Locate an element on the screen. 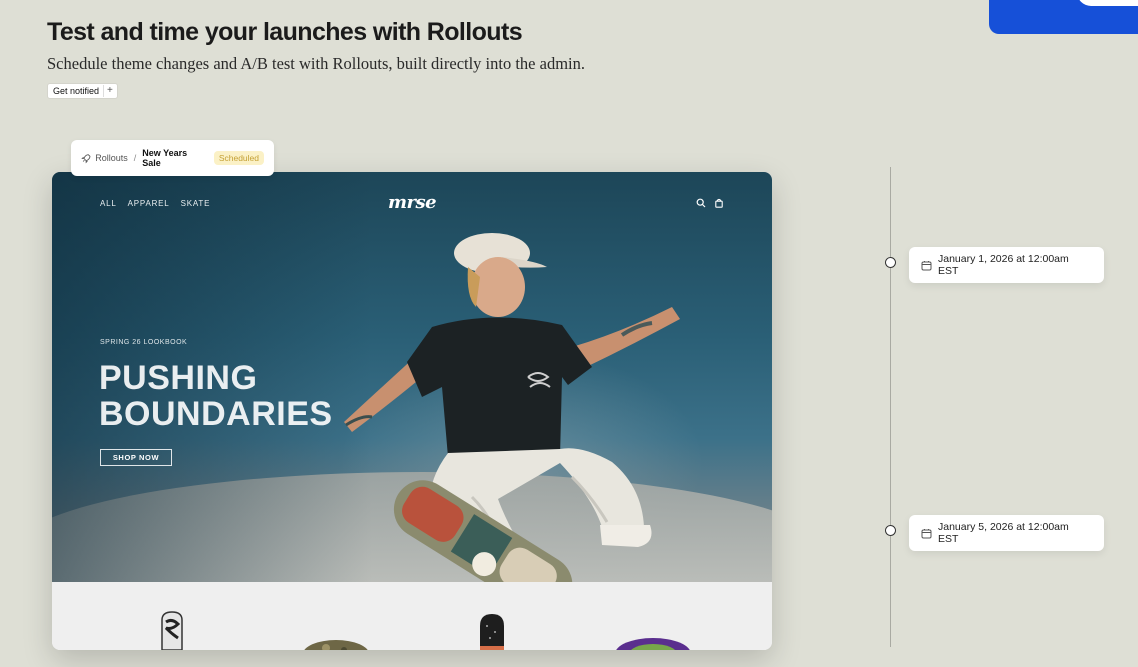 This screenshot has height=667, width=1138. product-strip is located at coordinates (412, 616).